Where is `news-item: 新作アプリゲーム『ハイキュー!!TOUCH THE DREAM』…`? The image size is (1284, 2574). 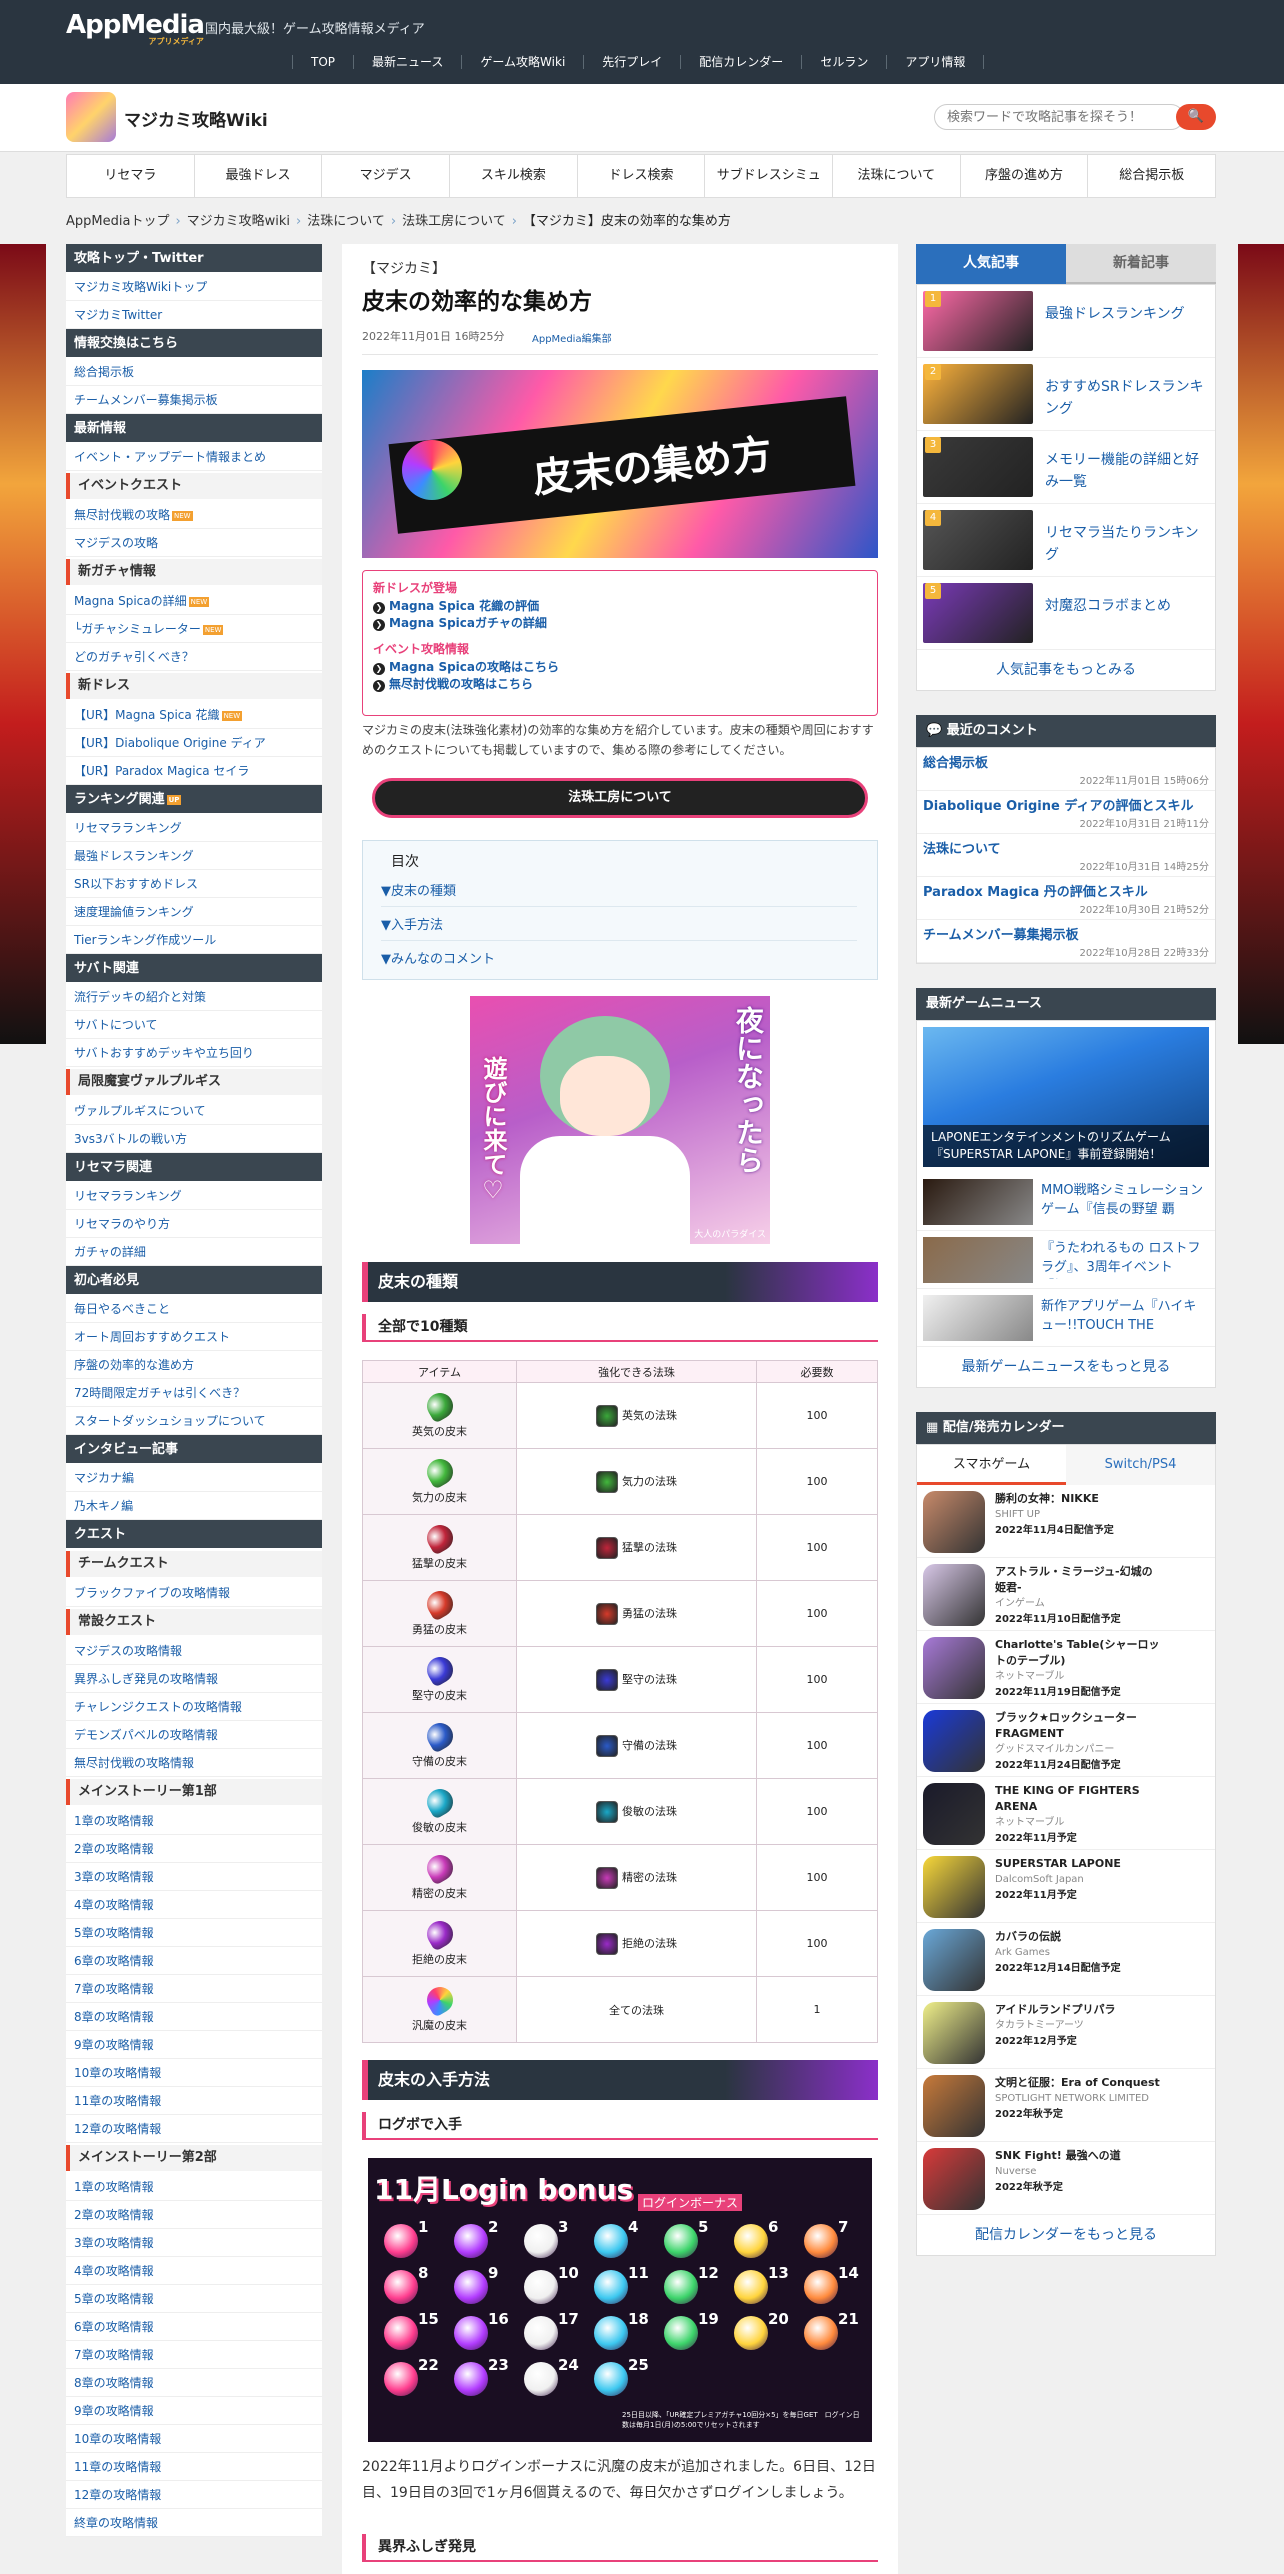
news-item: 新作アプリゲーム『ハイキュー!!TOUCH THE DREAM』… is located at coordinates (1066, 1318).